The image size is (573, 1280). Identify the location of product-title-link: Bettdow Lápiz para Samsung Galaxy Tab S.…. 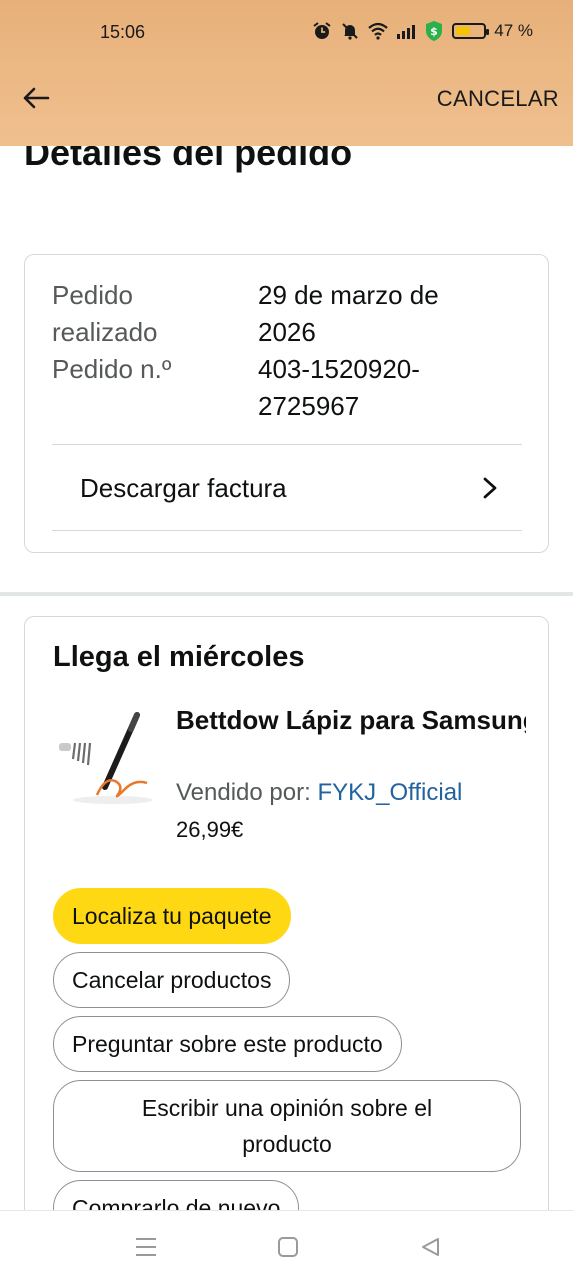
(351, 720).